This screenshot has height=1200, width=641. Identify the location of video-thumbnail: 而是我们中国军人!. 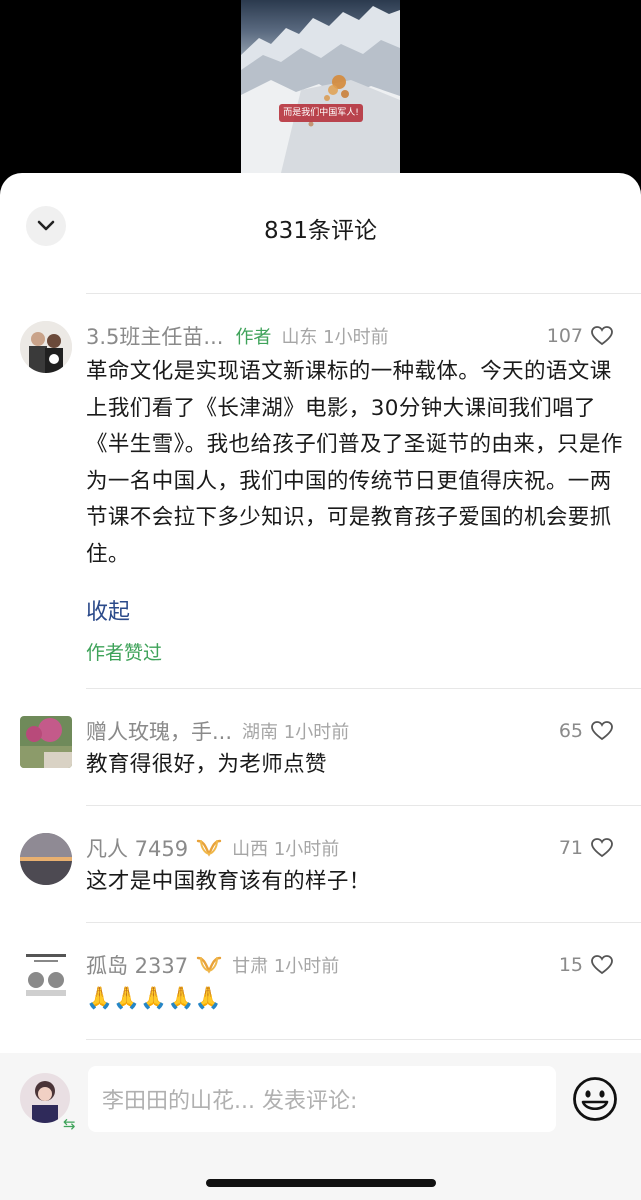
(320, 86).